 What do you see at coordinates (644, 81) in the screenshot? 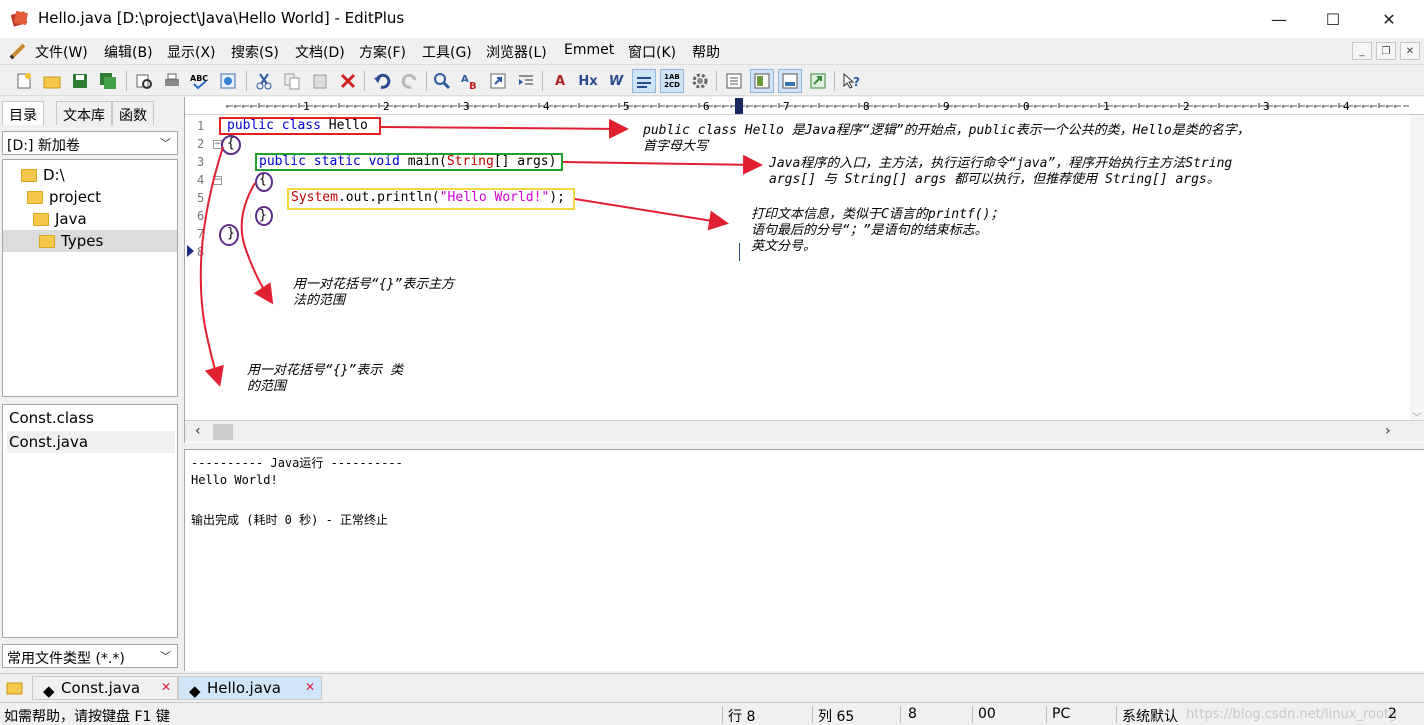
I see `ruler-icon` at bounding box center [644, 81].